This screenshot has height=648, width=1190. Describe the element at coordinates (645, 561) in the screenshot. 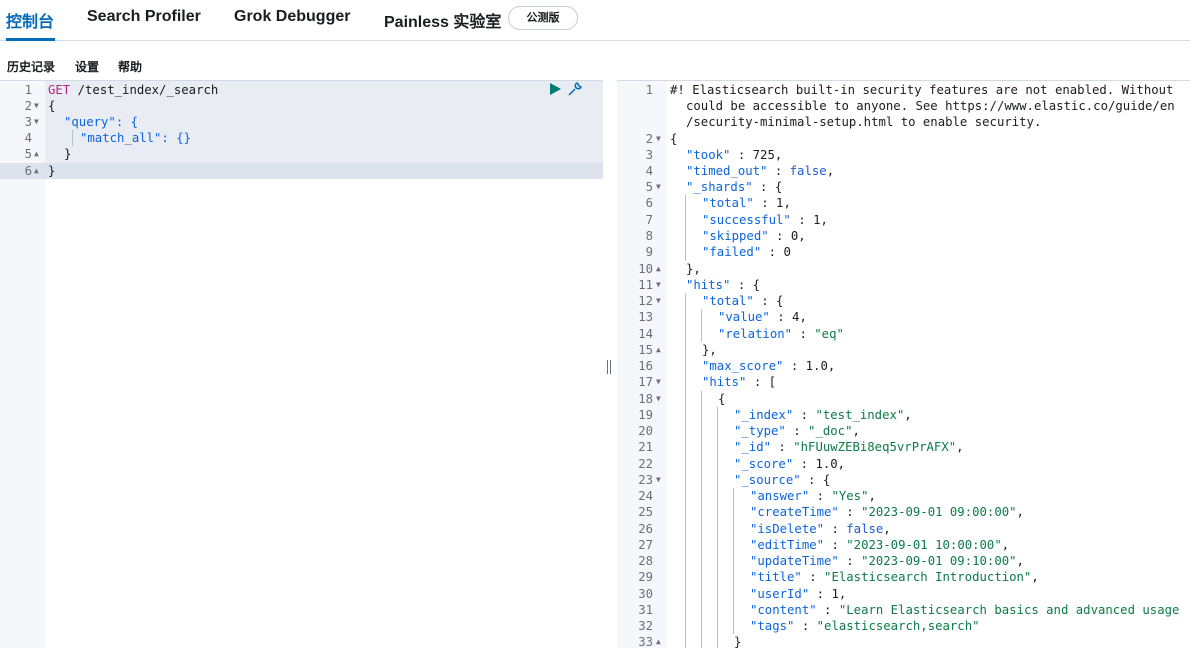

I see `line-number: 28` at that location.